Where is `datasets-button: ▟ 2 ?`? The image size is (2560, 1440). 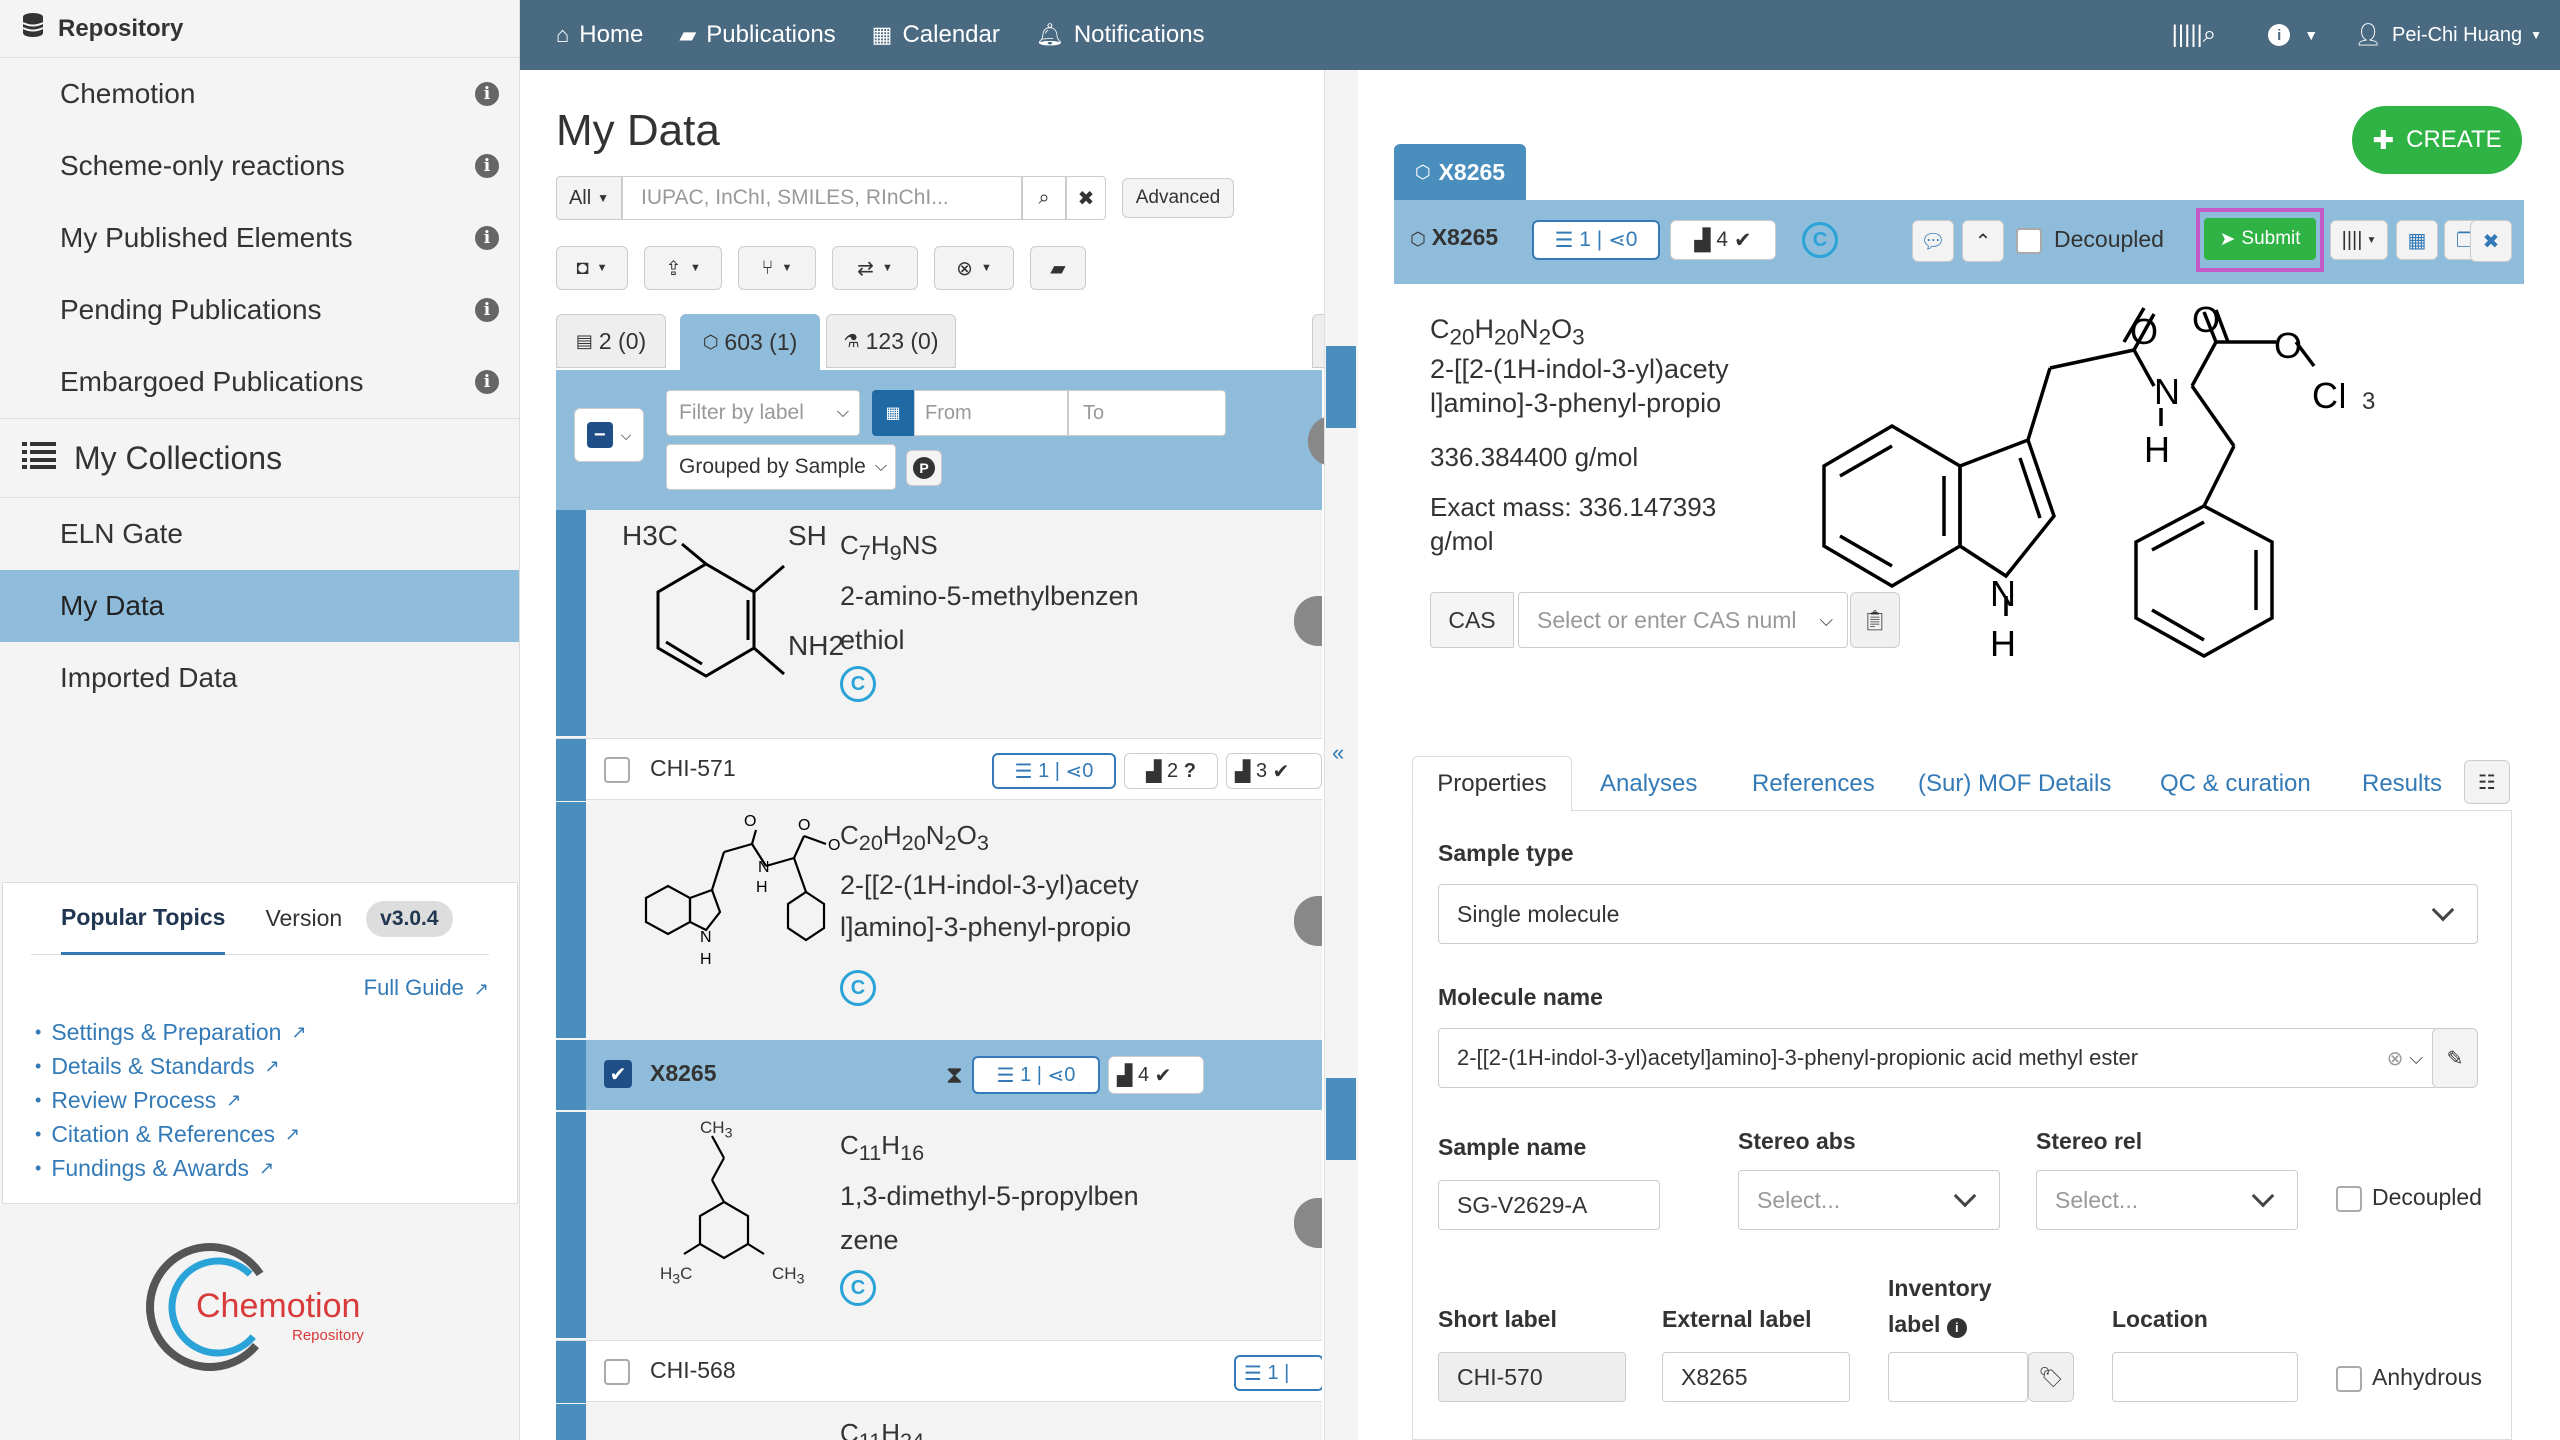
datasets-button: ▟ 2 ? is located at coordinates (1171, 771).